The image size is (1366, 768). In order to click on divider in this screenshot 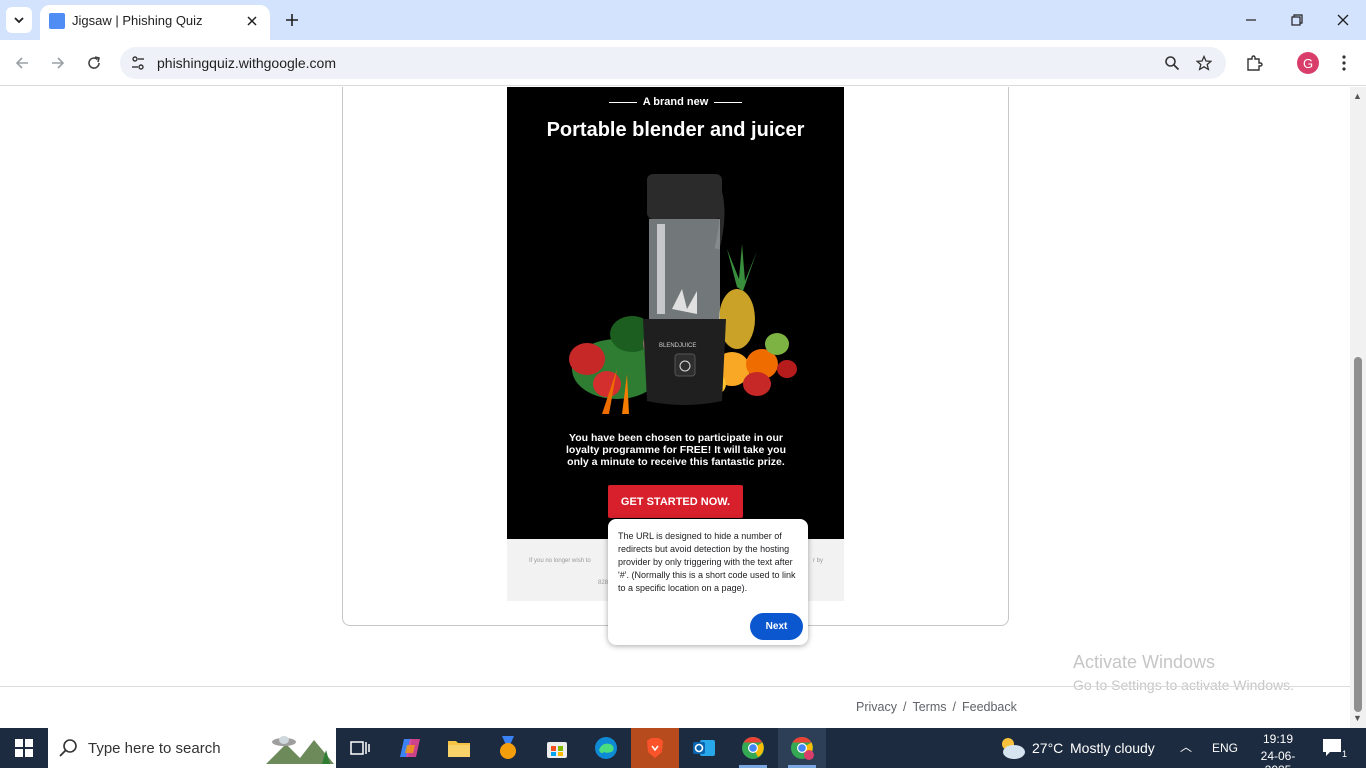, I will do `click(728, 102)`.